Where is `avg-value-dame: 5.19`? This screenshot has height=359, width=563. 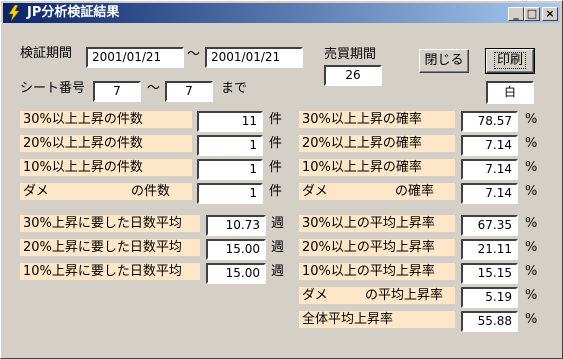 avg-value-dame: 5.19 is located at coordinates (489, 297).